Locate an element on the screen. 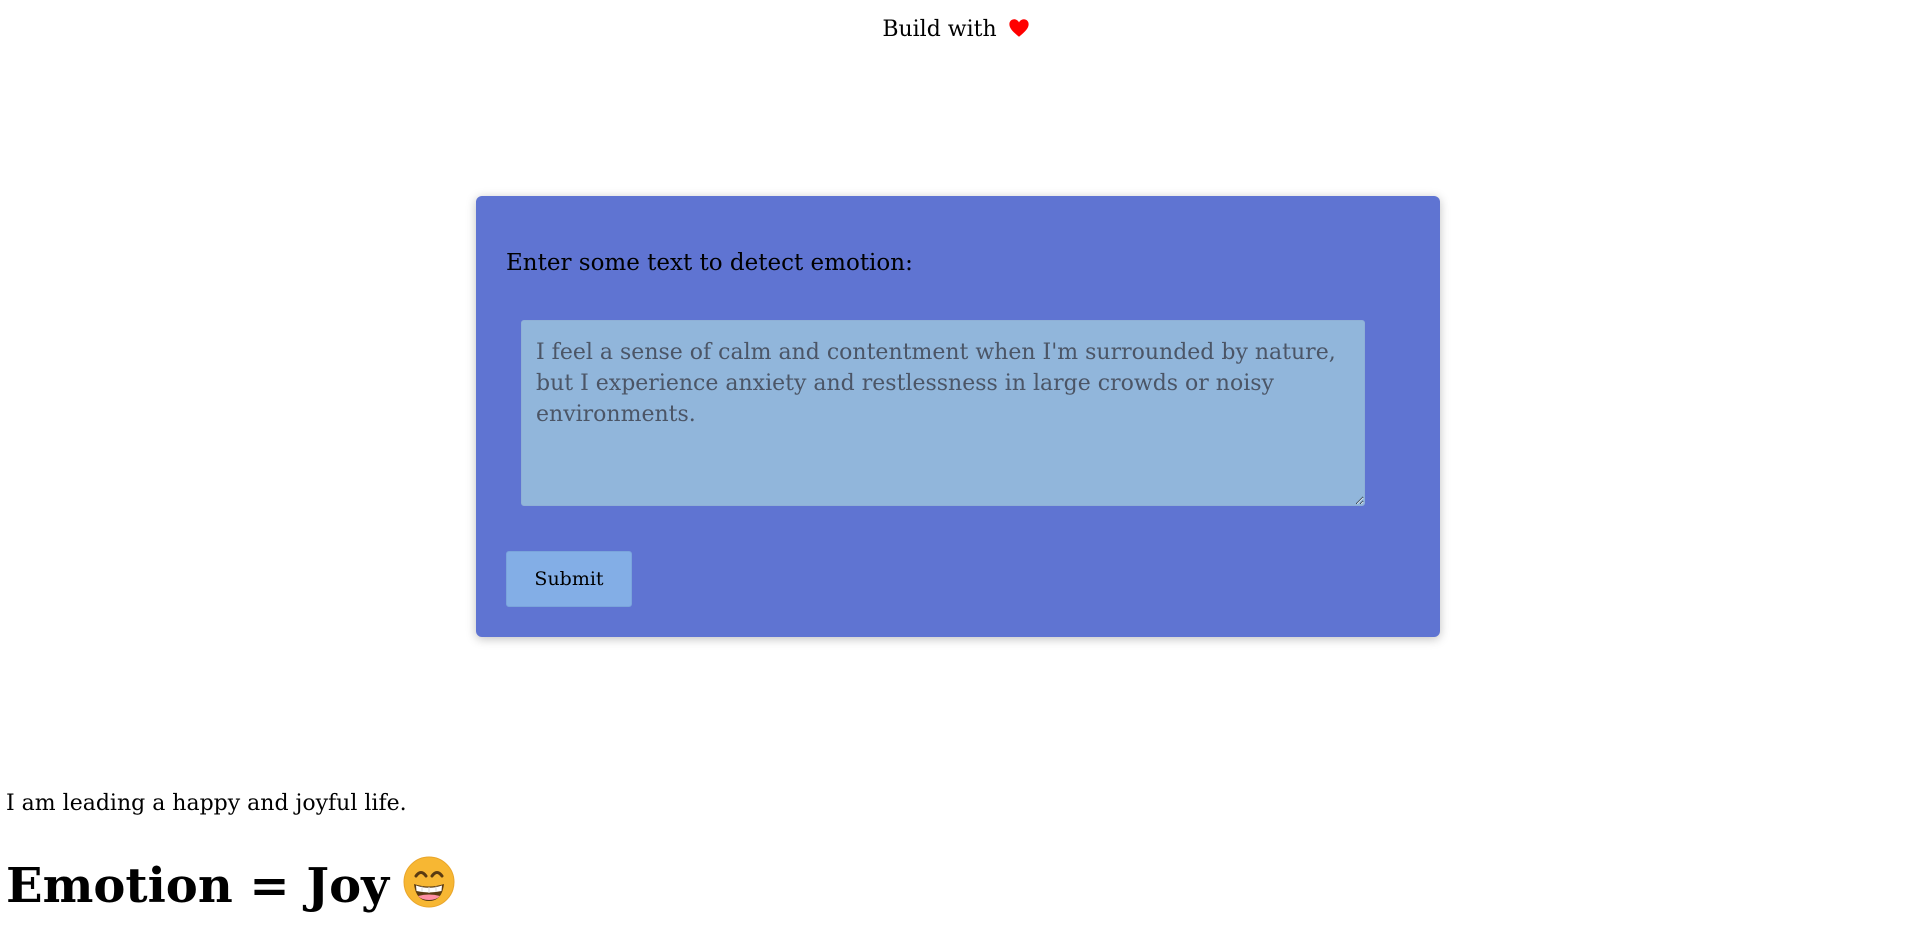 This screenshot has width=1912, height=945. input-label: Enter some text to detect emotion: is located at coordinates (709, 263).